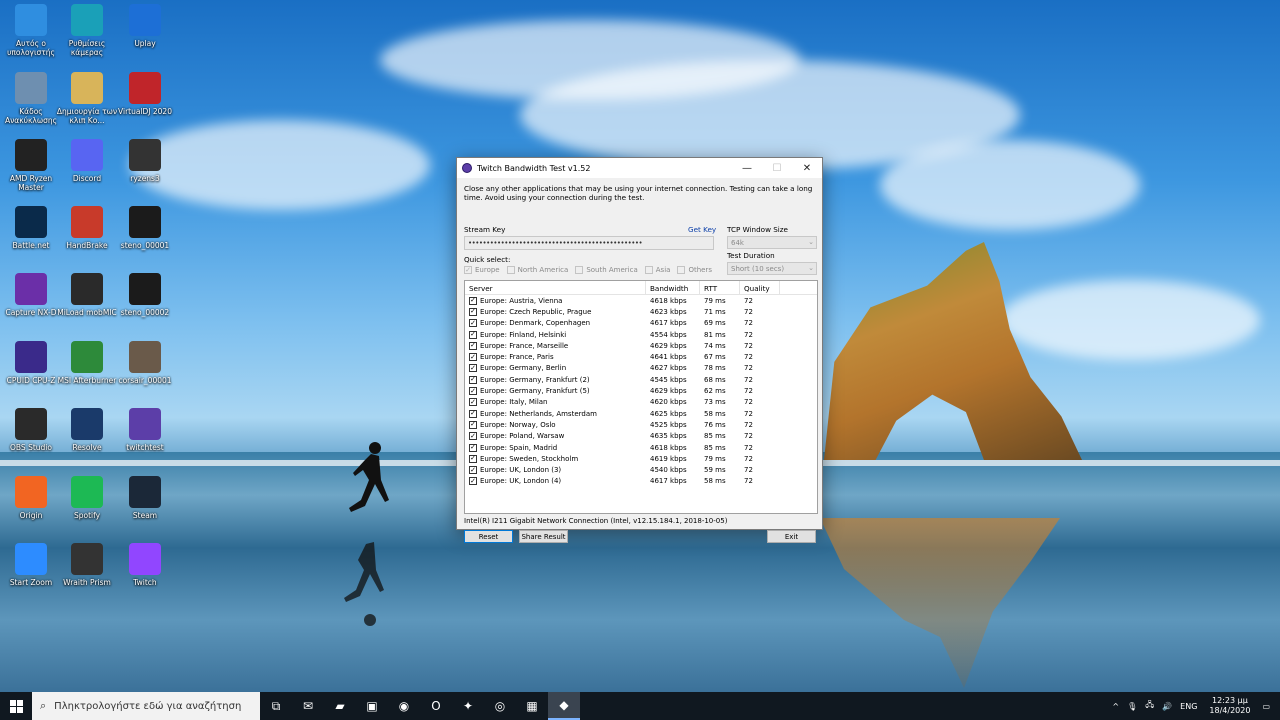  I want to click on desktop-shortcut: CPUID CPU-Z, so click(31, 363).